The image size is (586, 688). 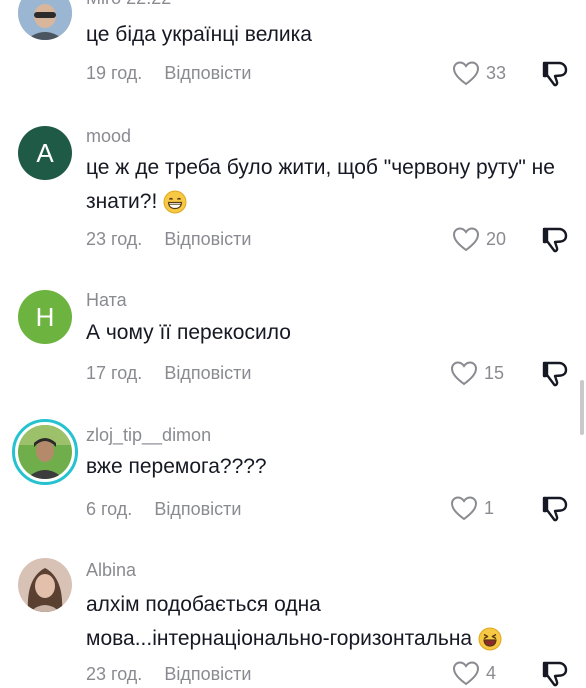 I want to click on comment-text: А чому її перекосило, so click(x=188, y=332).